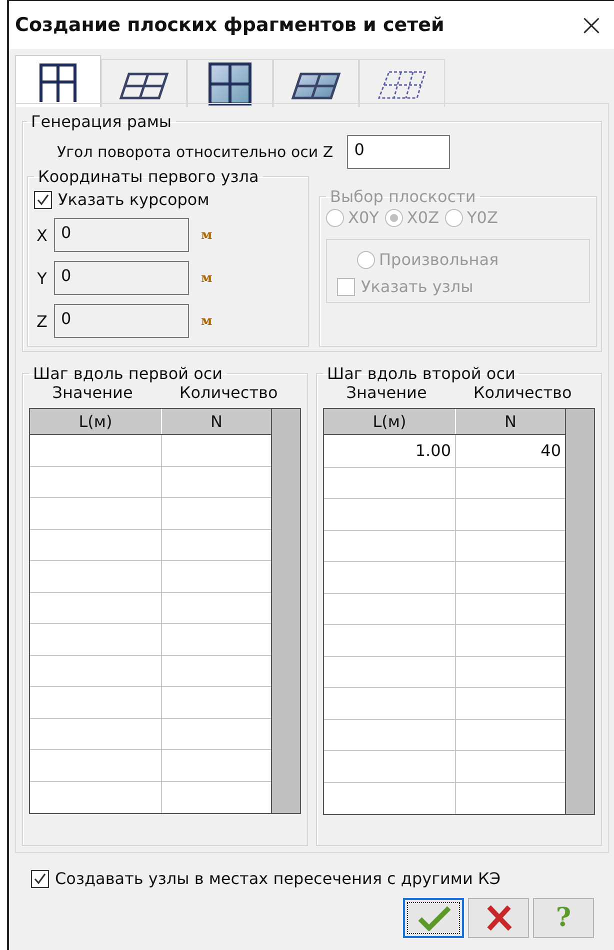 This screenshot has width=614, height=950. Describe the element at coordinates (423, 217) in the screenshot. I see `radio-label: X0Z` at that location.